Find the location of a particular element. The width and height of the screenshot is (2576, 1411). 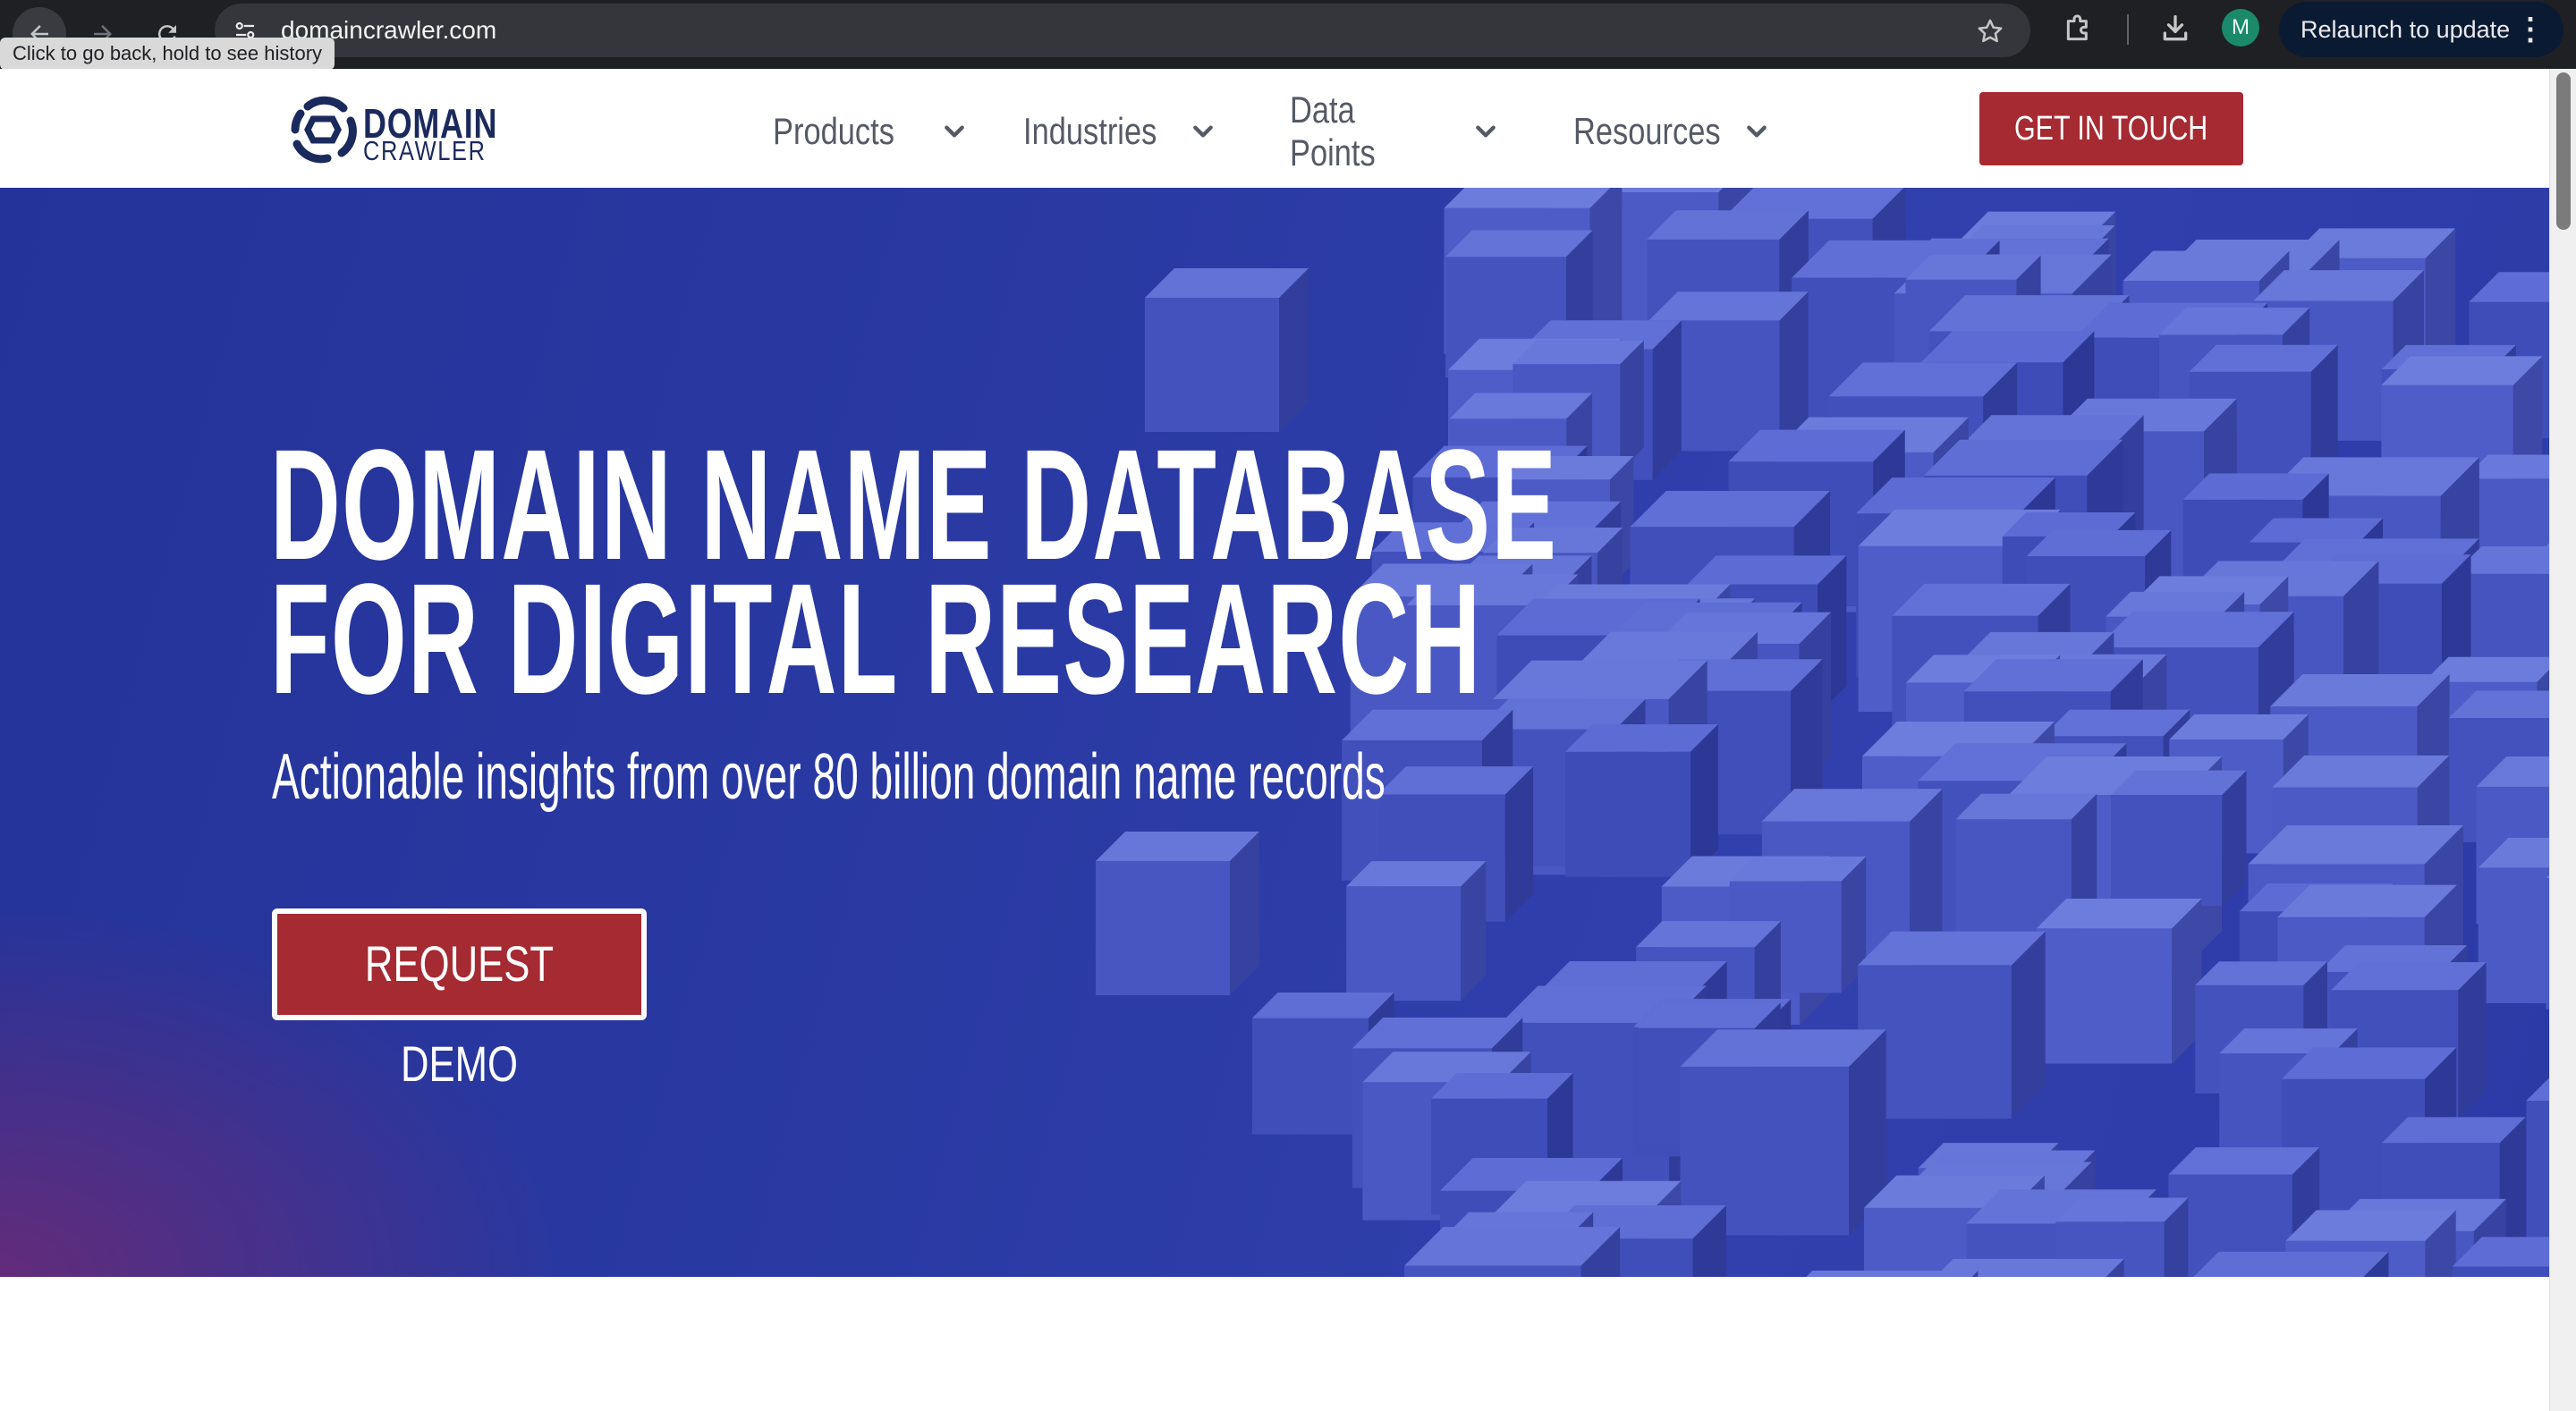

downloads-button is located at coordinates (2175, 28).